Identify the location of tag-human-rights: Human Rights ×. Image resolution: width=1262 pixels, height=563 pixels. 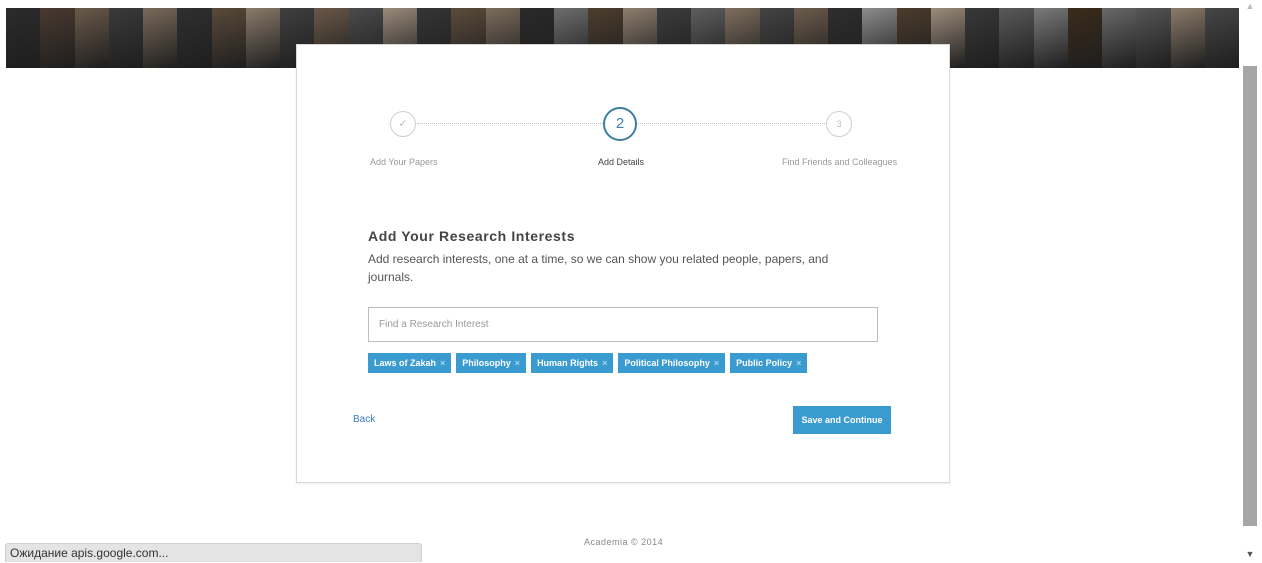
(572, 363).